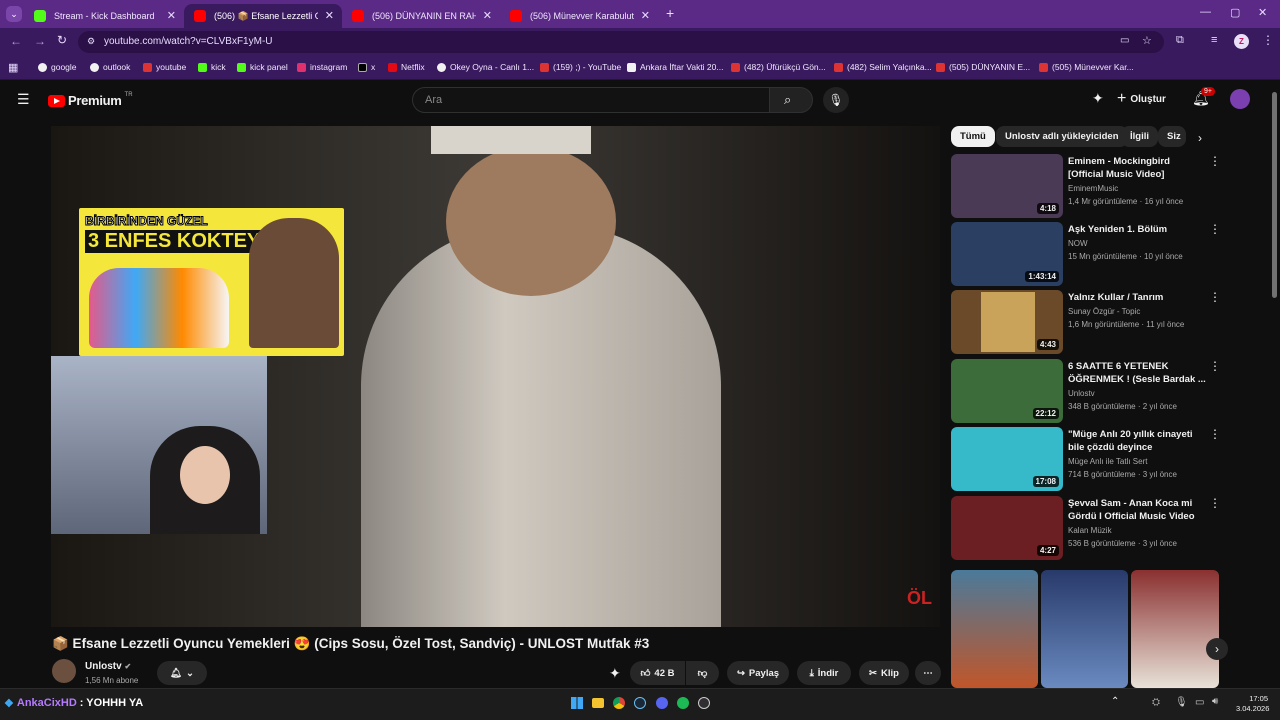 Image resolution: width=1280 pixels, height=720 pixels. What do you see at coordinates (14, 14) in the screenshot?
I see `tab-search-button: ⌄` at bounding box center [14, 14].